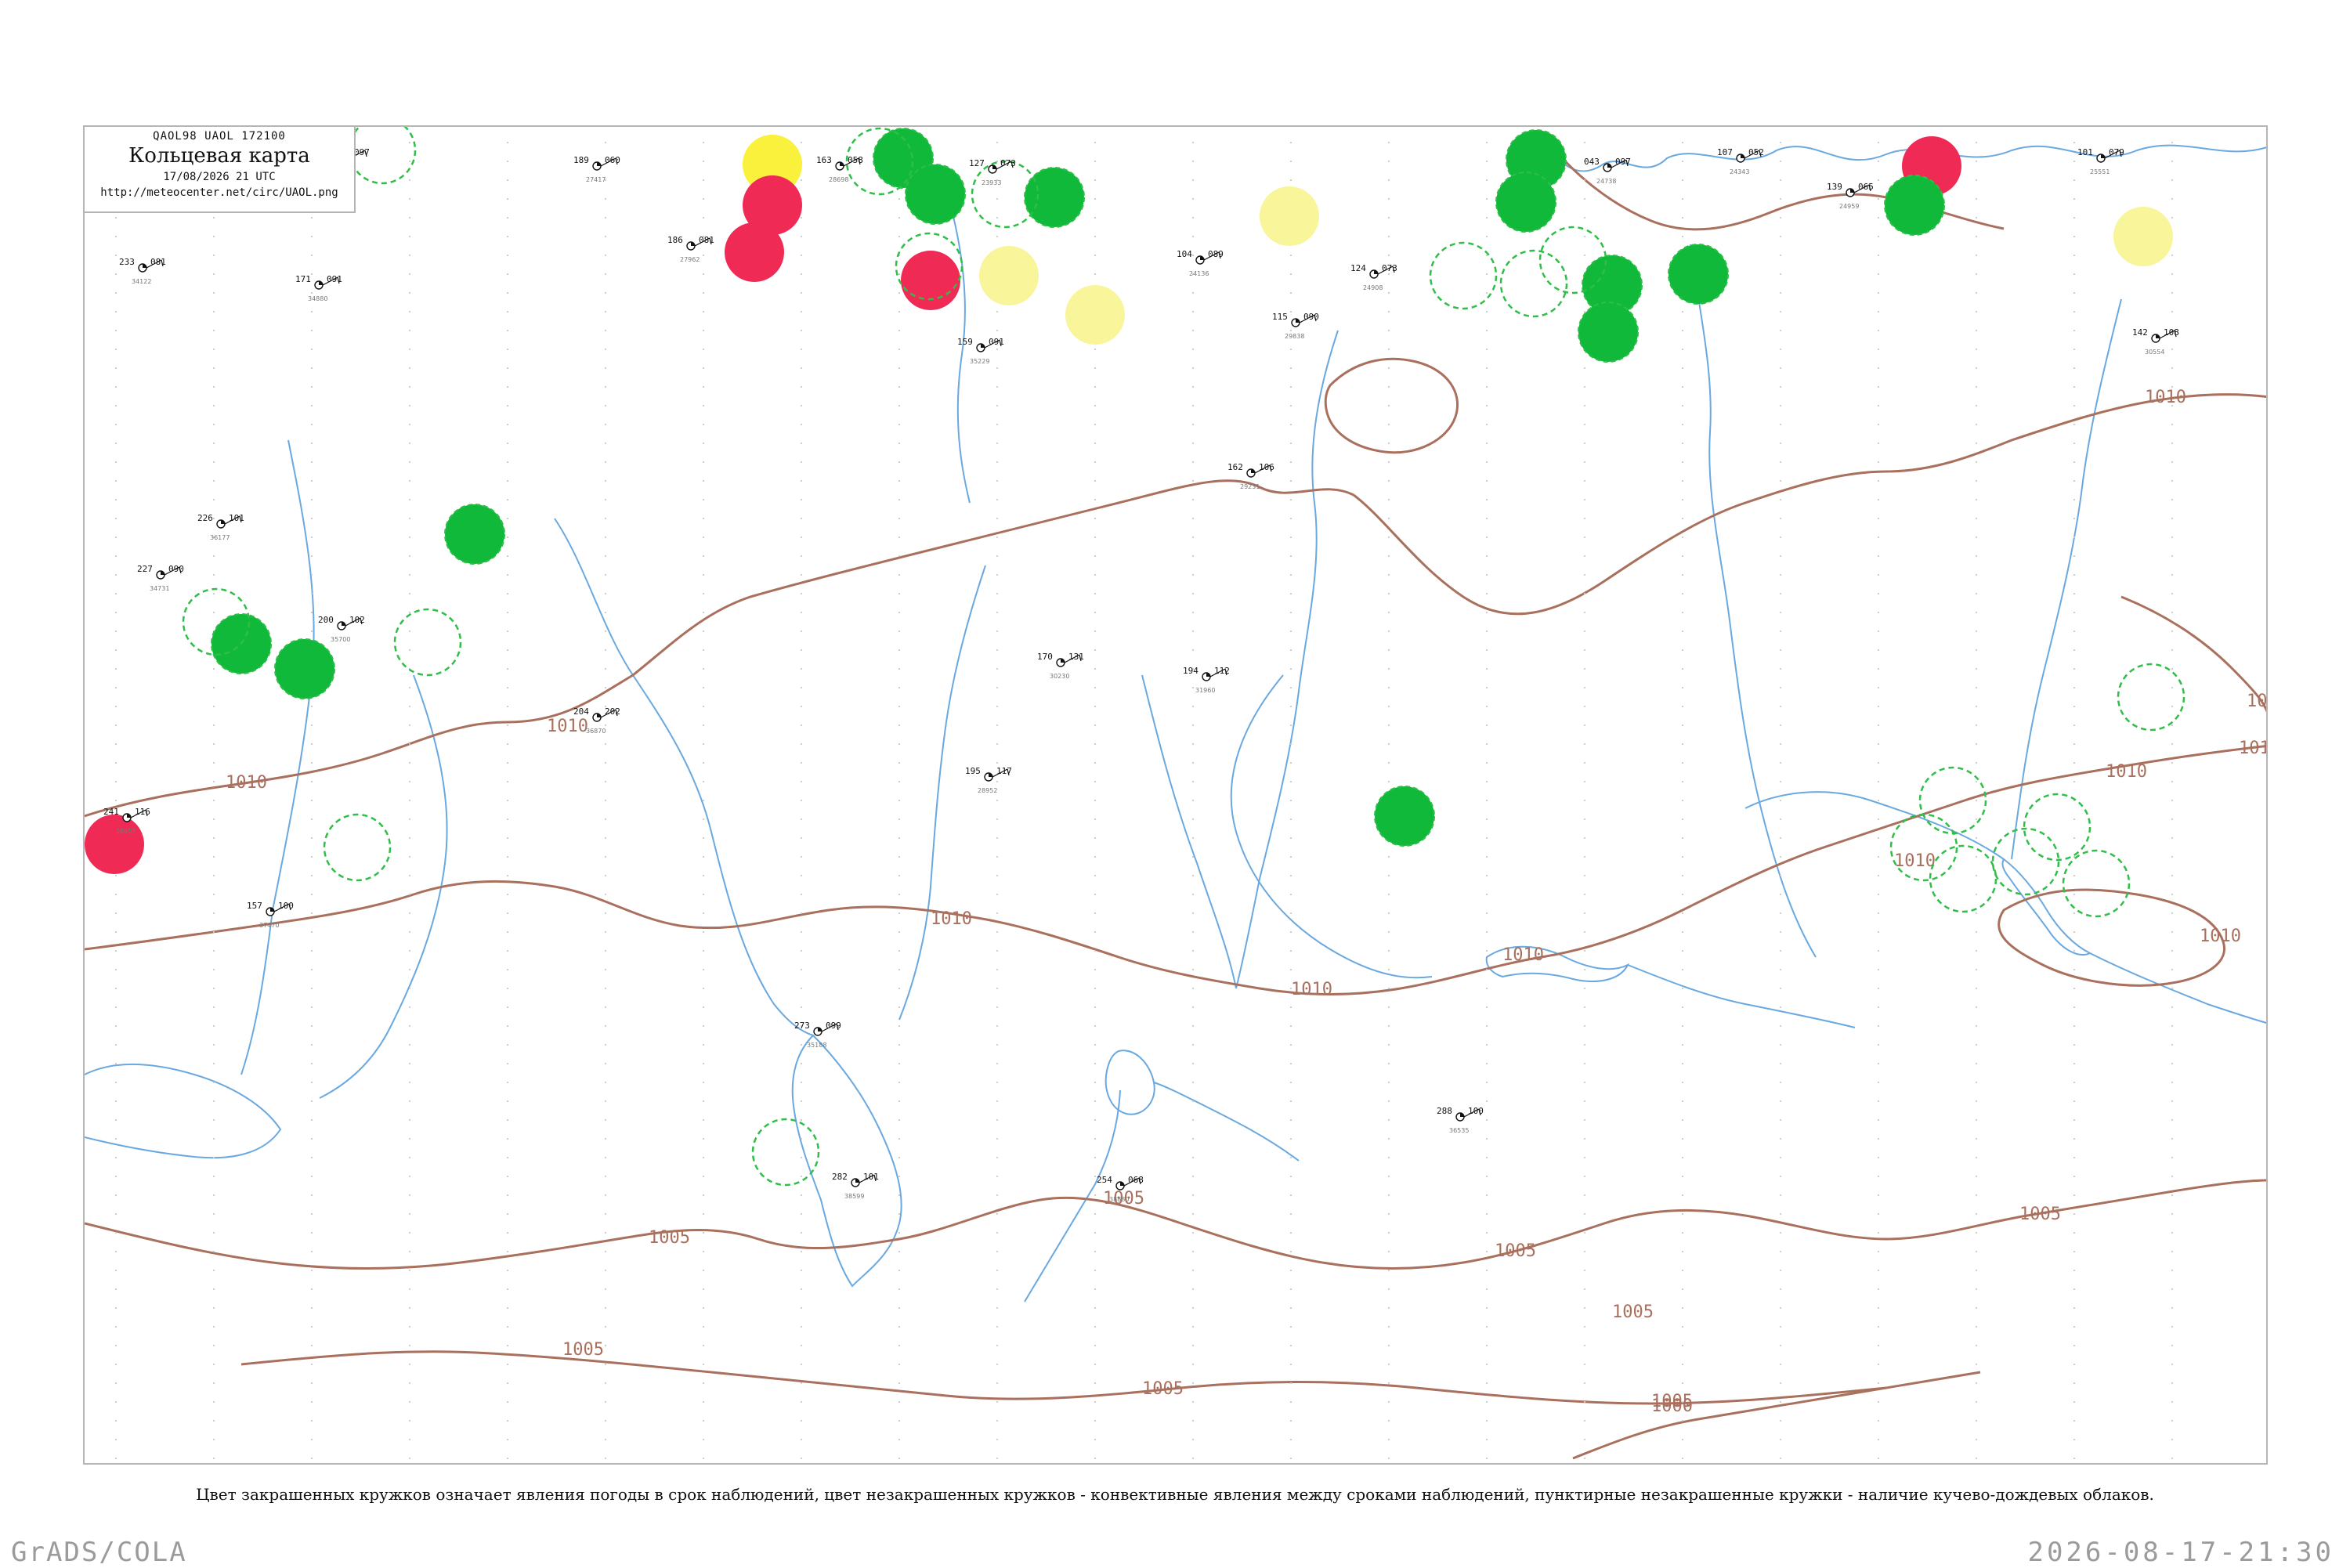 The image size is (2350, 1568). I want to click on station-plot: 159 09135229, so click(980, 351).